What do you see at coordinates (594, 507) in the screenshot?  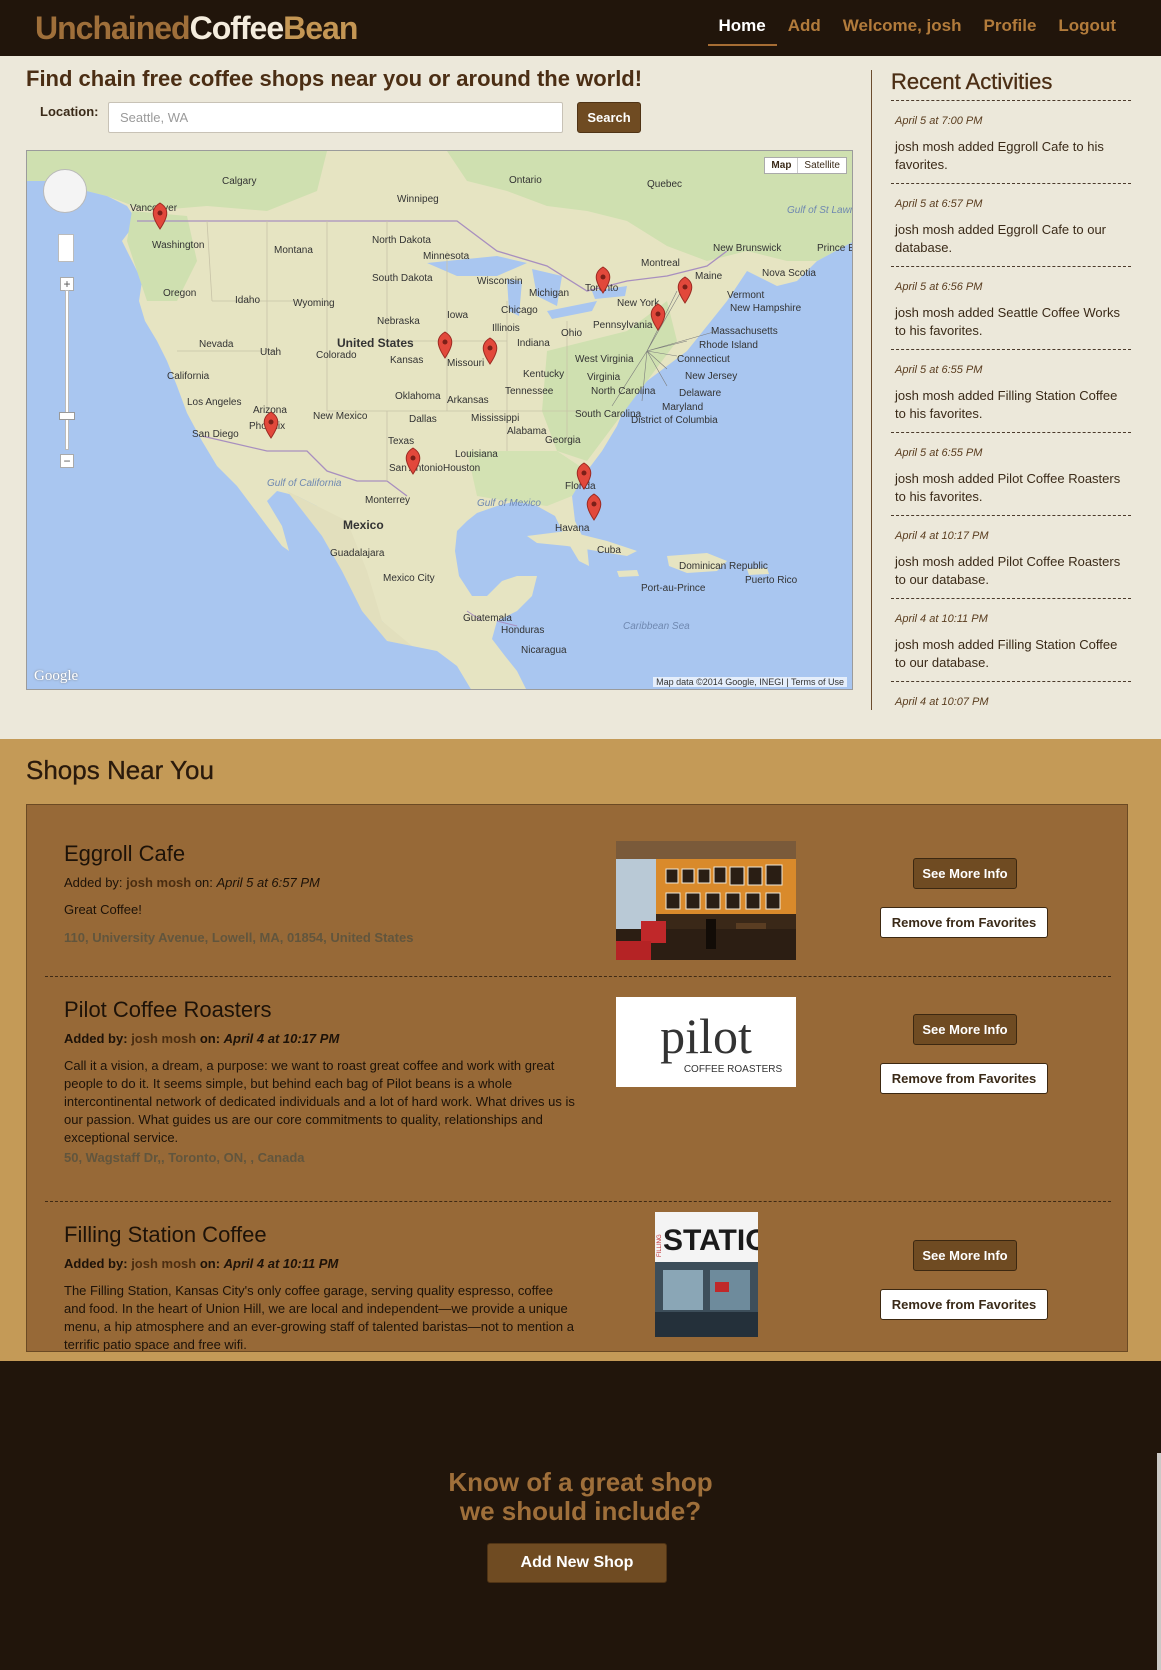 I see `map-marker-orlando` at bounding box center [594, 507].